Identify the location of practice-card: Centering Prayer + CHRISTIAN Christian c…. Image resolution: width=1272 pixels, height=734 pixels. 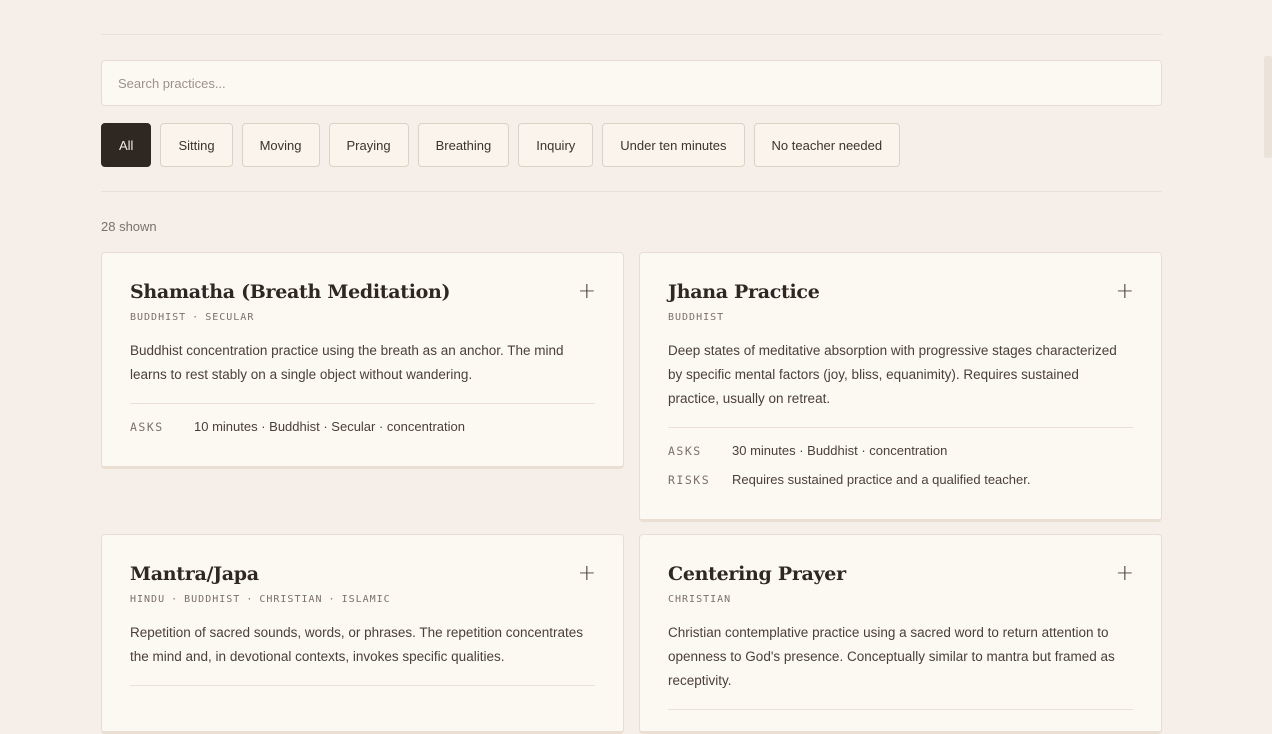
(900, 634).